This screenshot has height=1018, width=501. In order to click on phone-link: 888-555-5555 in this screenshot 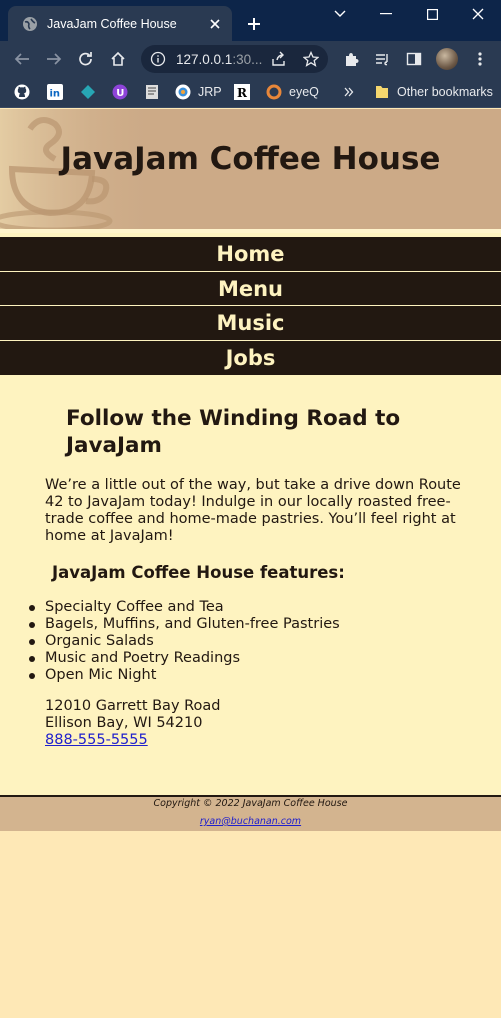, I will do `click(96, 740)`.